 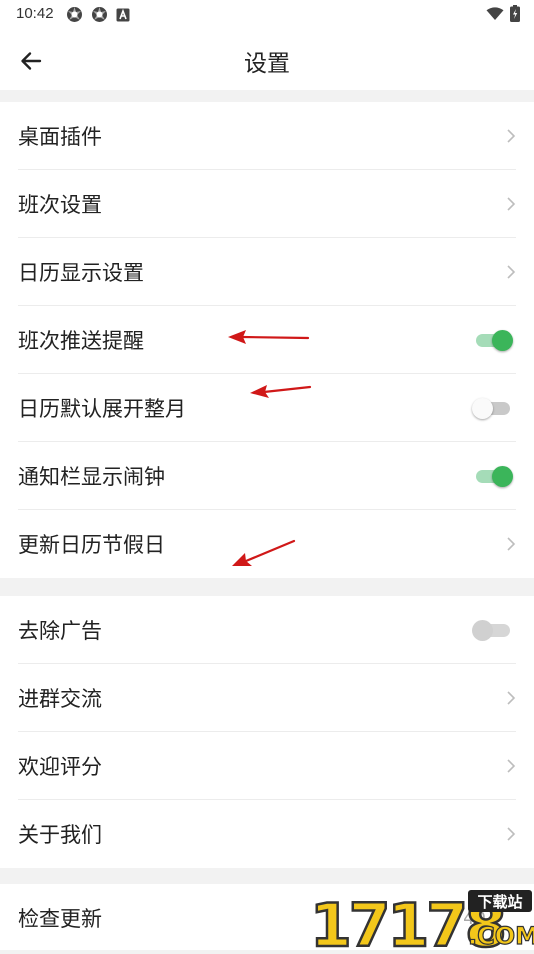 I want to click on setting-label: 班次推送提醒, so click(x=81, y=341).